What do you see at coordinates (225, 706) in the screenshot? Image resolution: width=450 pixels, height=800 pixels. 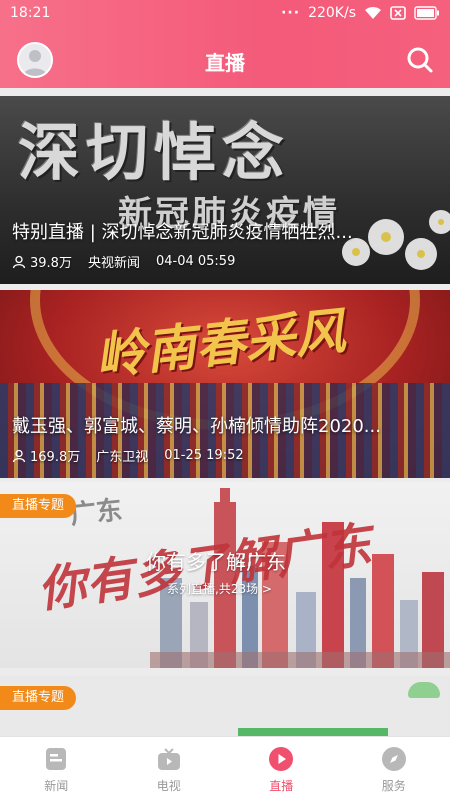 I see `live-topic-card: 直播专题` at bounding box center [225, 706].